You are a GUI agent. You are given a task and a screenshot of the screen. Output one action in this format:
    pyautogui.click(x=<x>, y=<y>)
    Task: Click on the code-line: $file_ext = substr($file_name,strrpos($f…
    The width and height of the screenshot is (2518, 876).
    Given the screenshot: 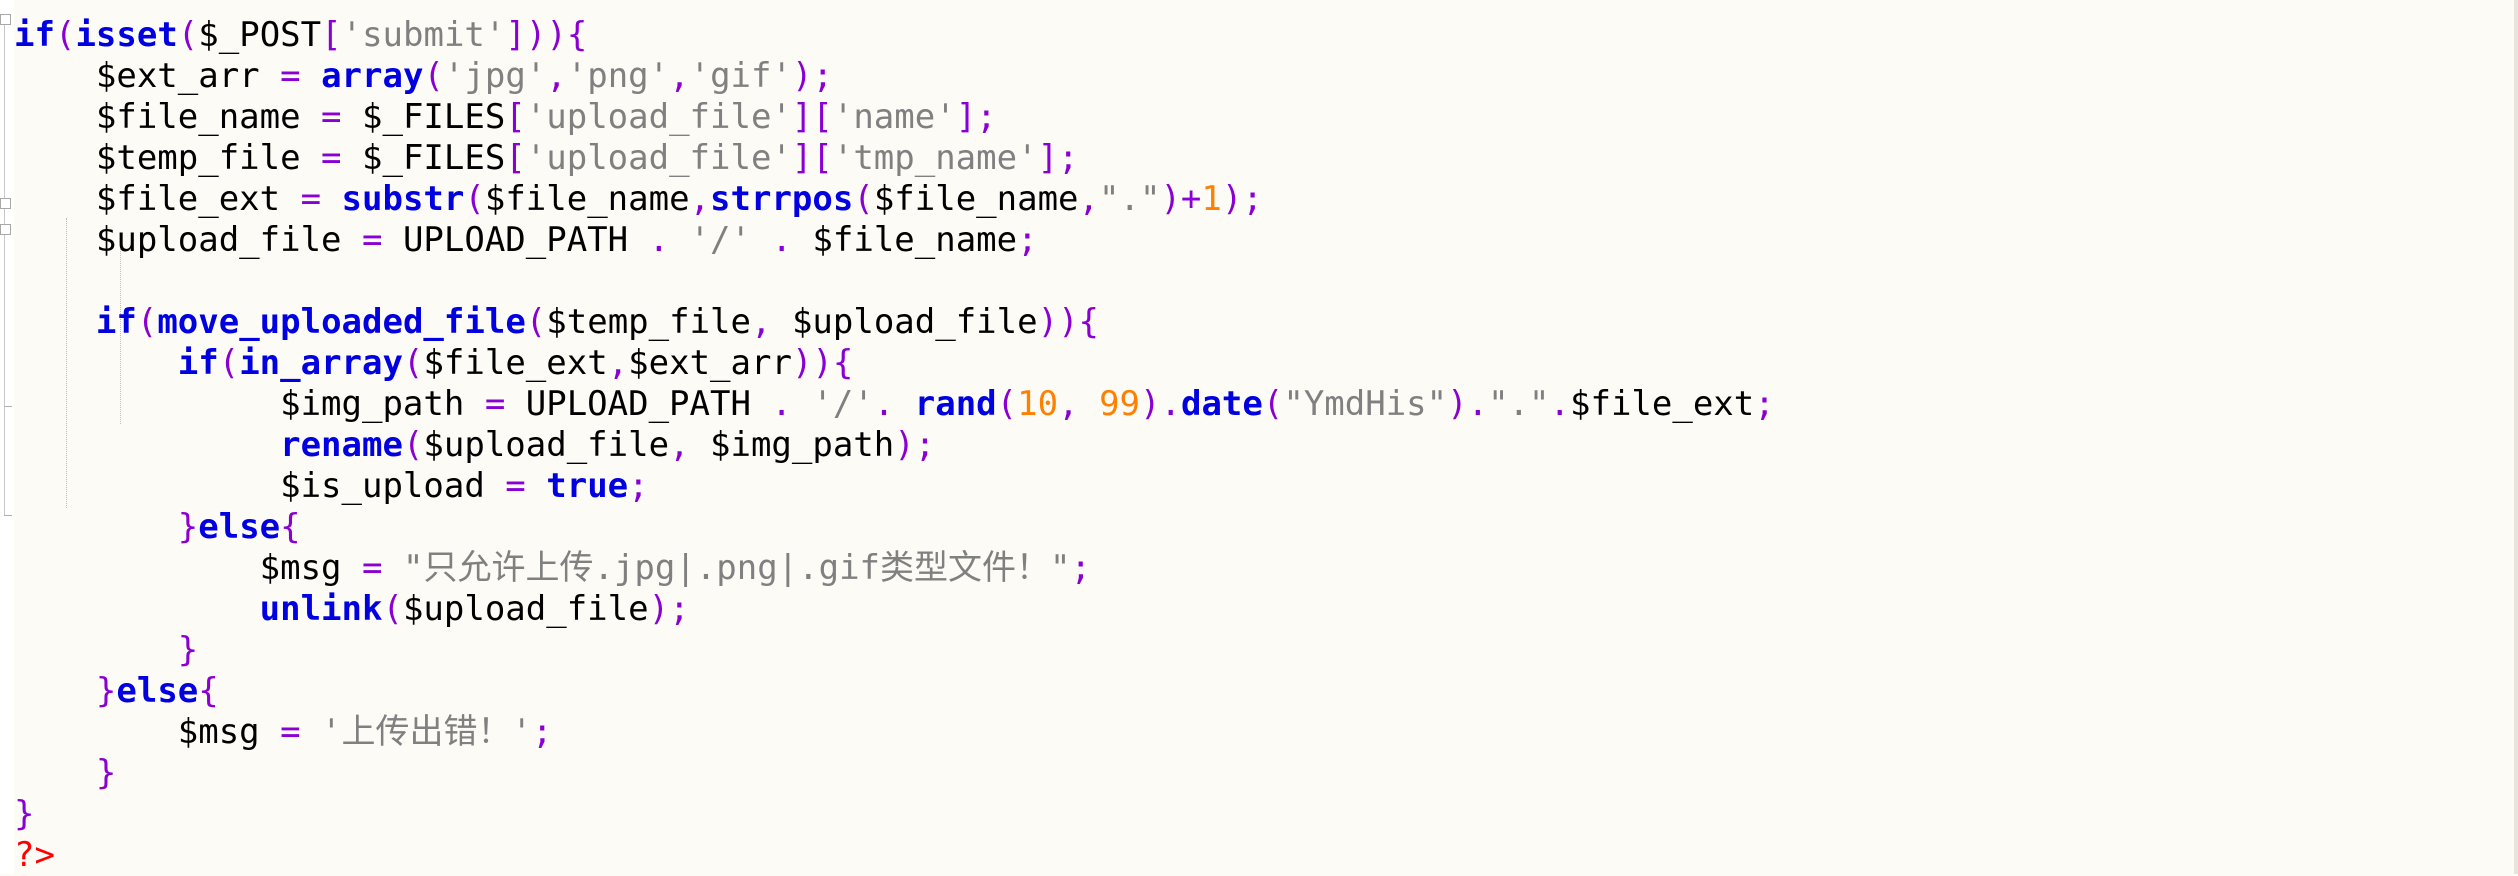 What is the action you would take?
    pyautogui.click(x=894, y=199)
    